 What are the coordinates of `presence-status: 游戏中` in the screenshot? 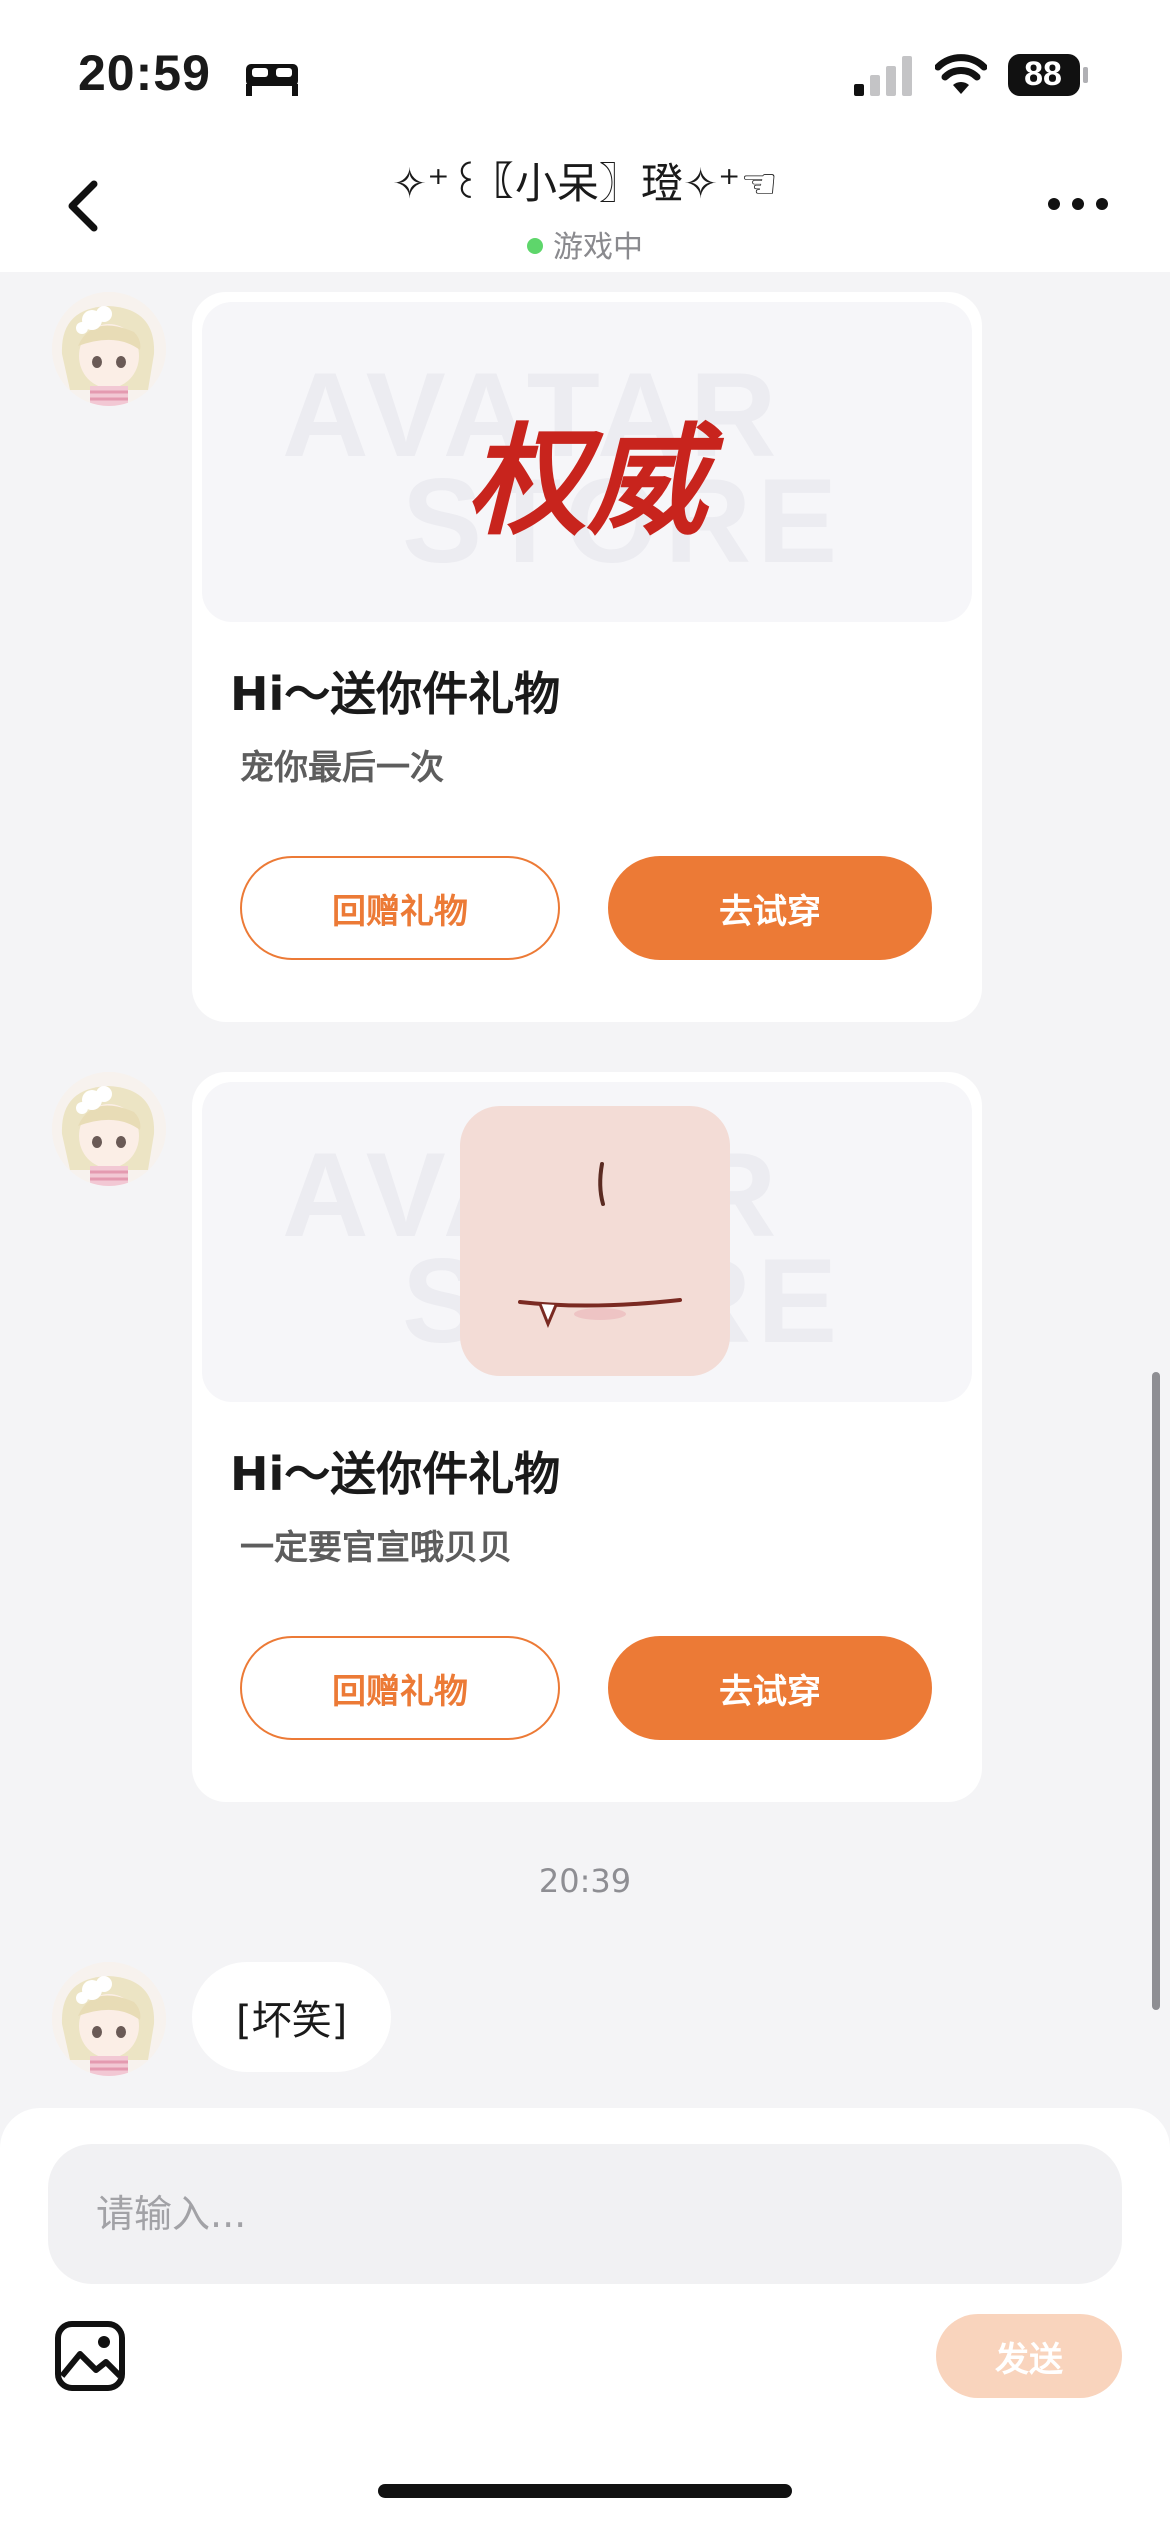 It's located at (585, 244).